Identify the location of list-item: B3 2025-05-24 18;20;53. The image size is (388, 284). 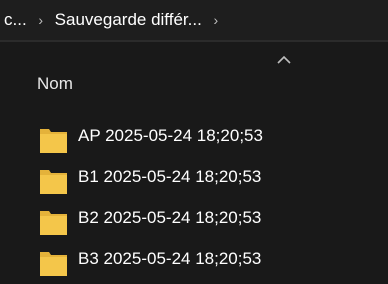
(194, 261).